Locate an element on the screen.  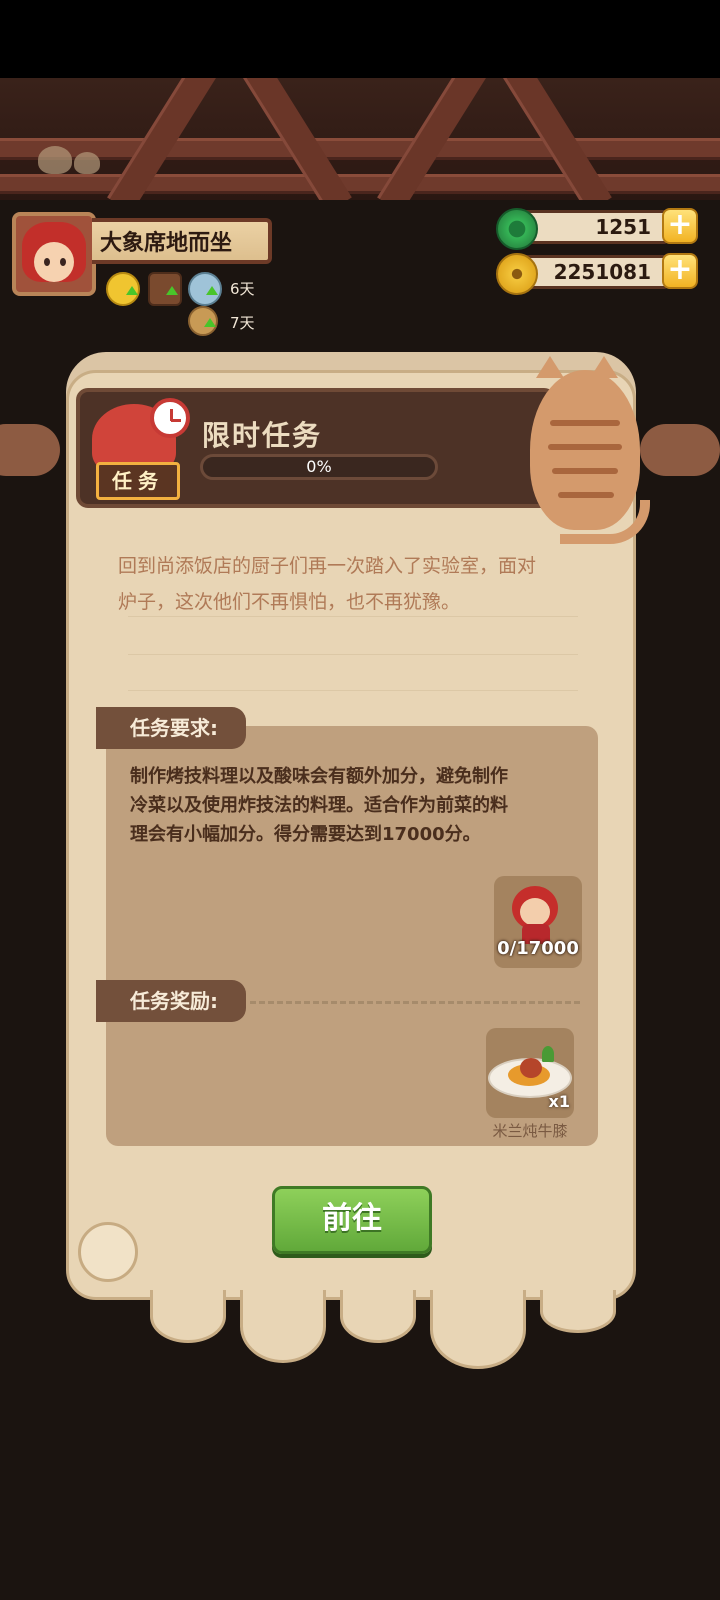
score-progress-card: 0/17000 is located at coordinates (538, 922).